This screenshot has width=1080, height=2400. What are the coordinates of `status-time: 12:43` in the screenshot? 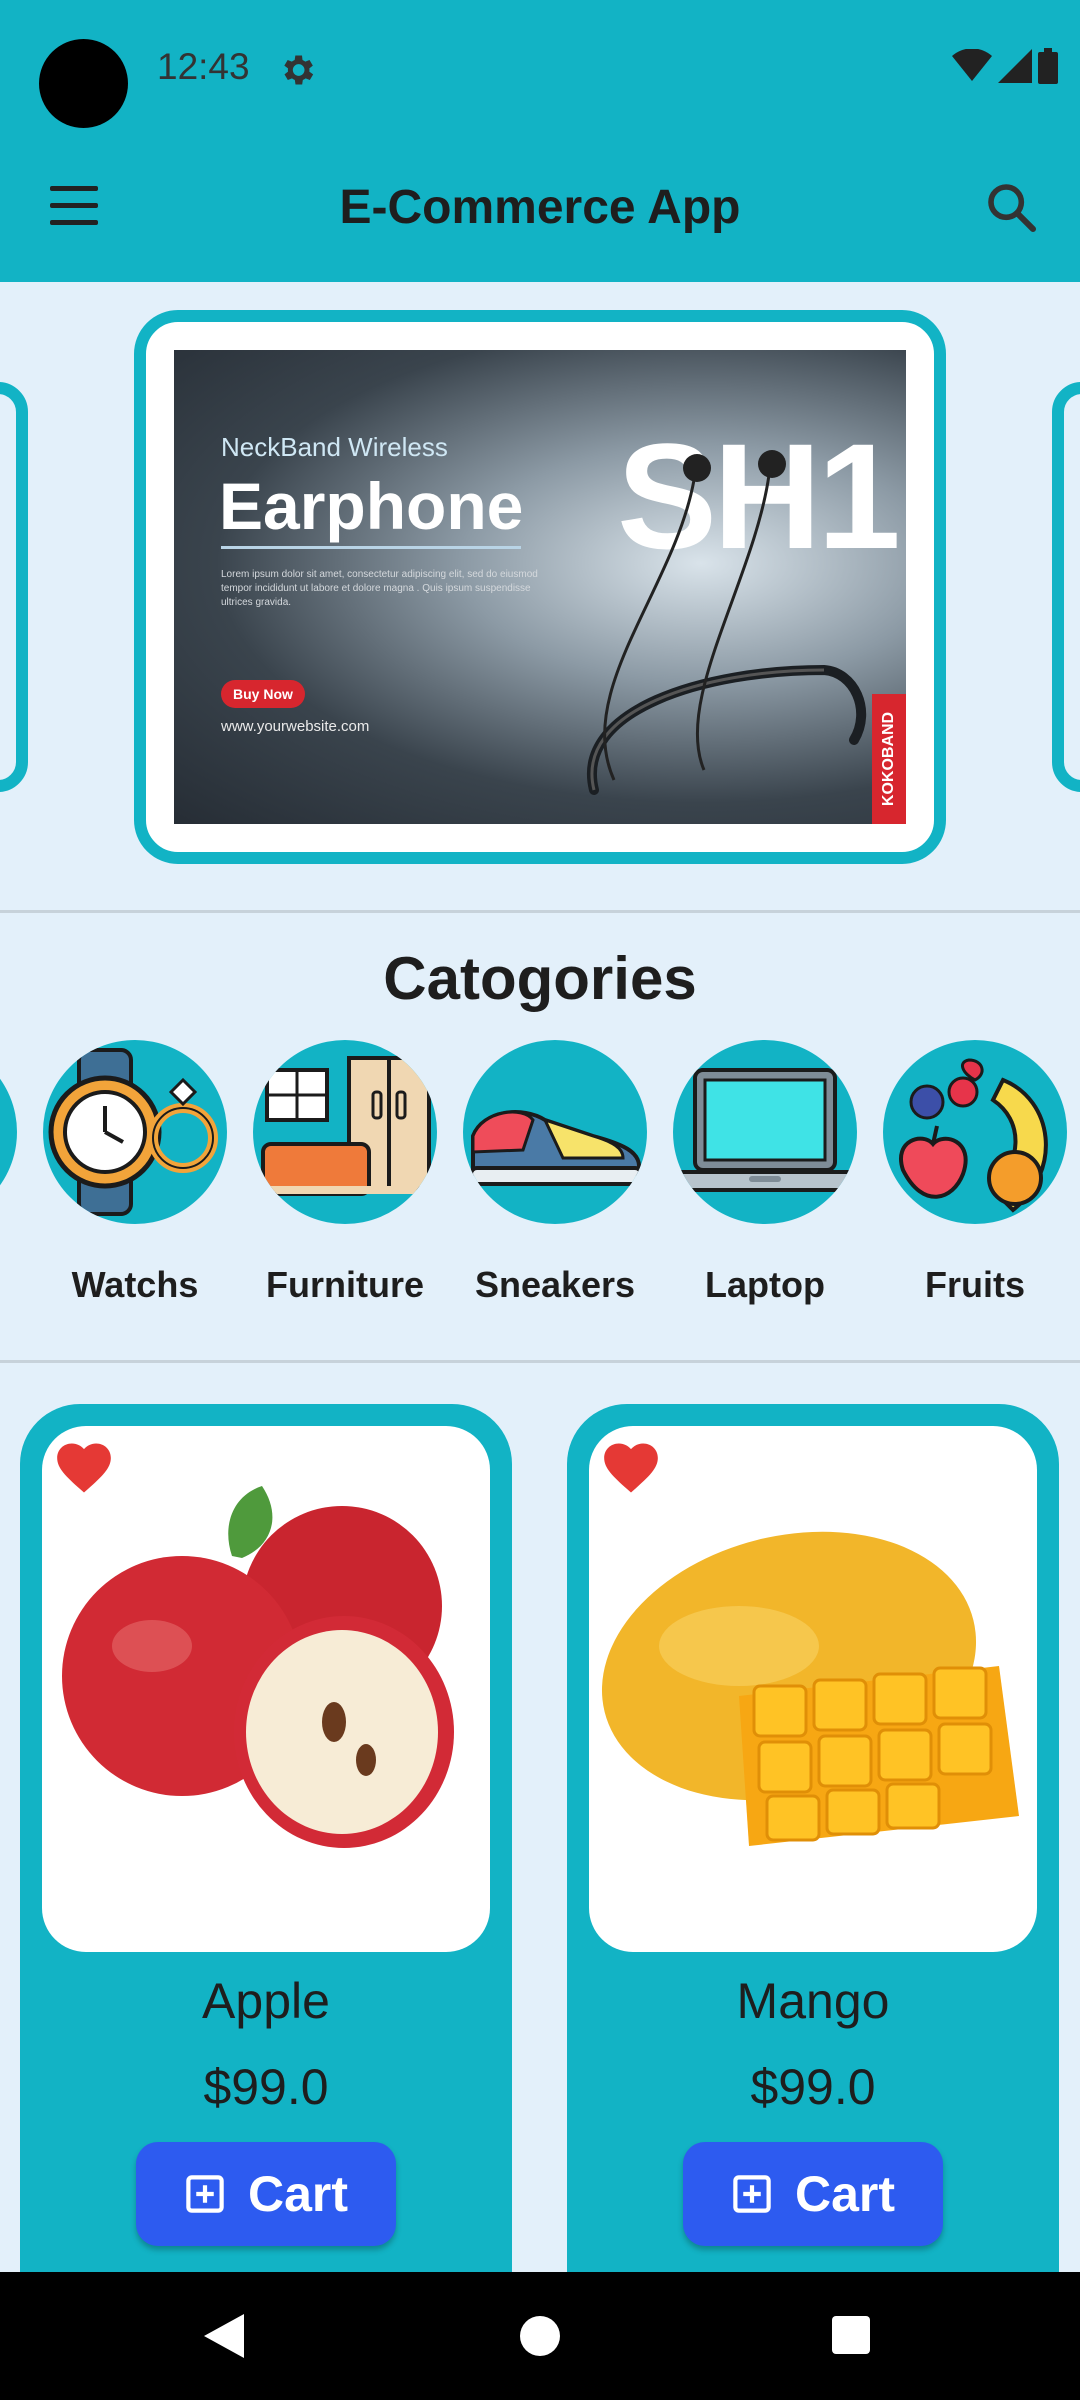 It's located at (203, 66).